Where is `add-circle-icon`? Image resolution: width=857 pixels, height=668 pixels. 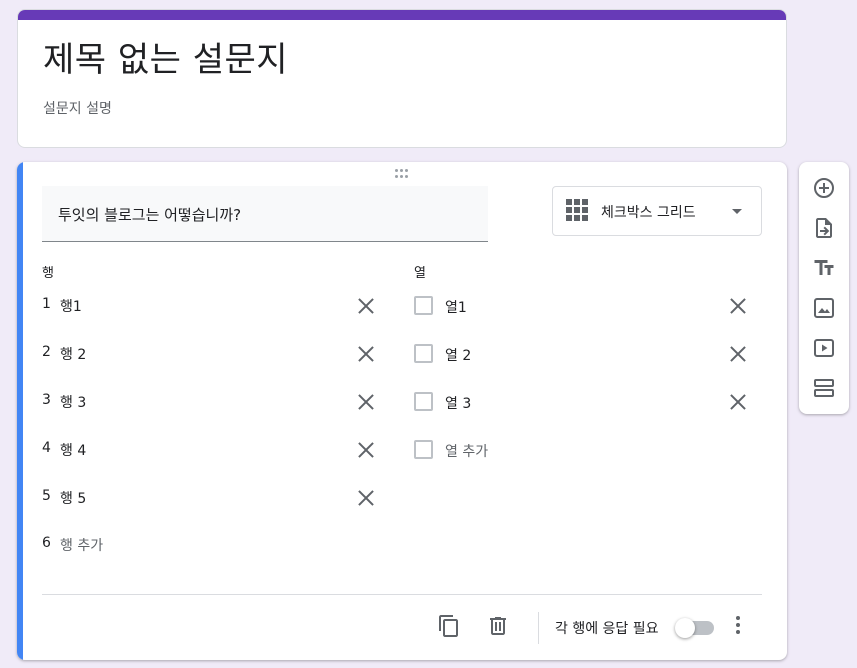 add-circle-icon is located at coordinates (824, 188).